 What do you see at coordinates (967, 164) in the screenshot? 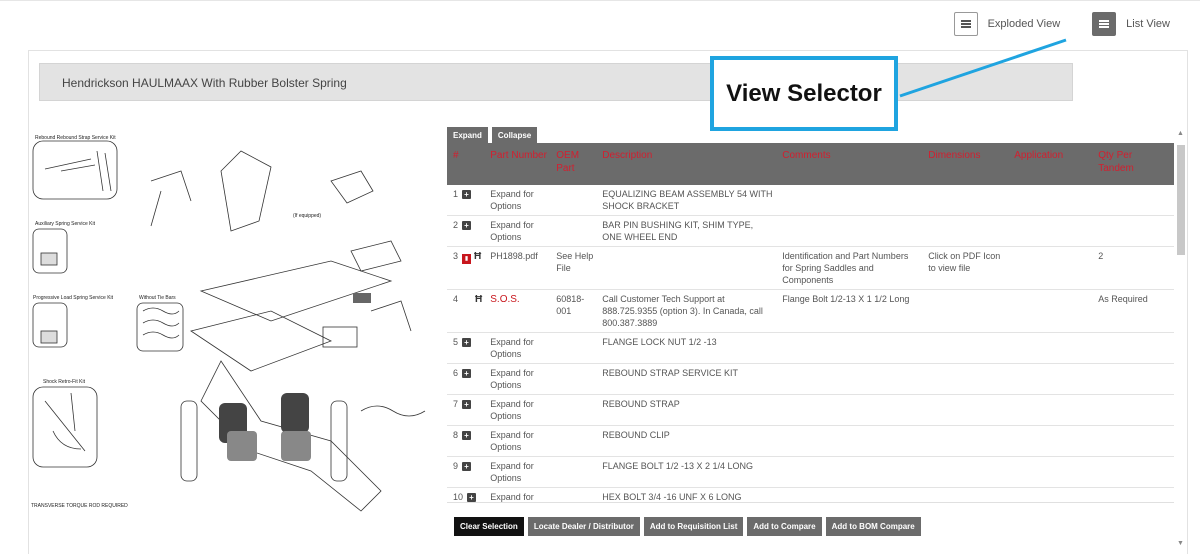
I see `col-dimensions: Dimensions` at bounding box center [967, 164].